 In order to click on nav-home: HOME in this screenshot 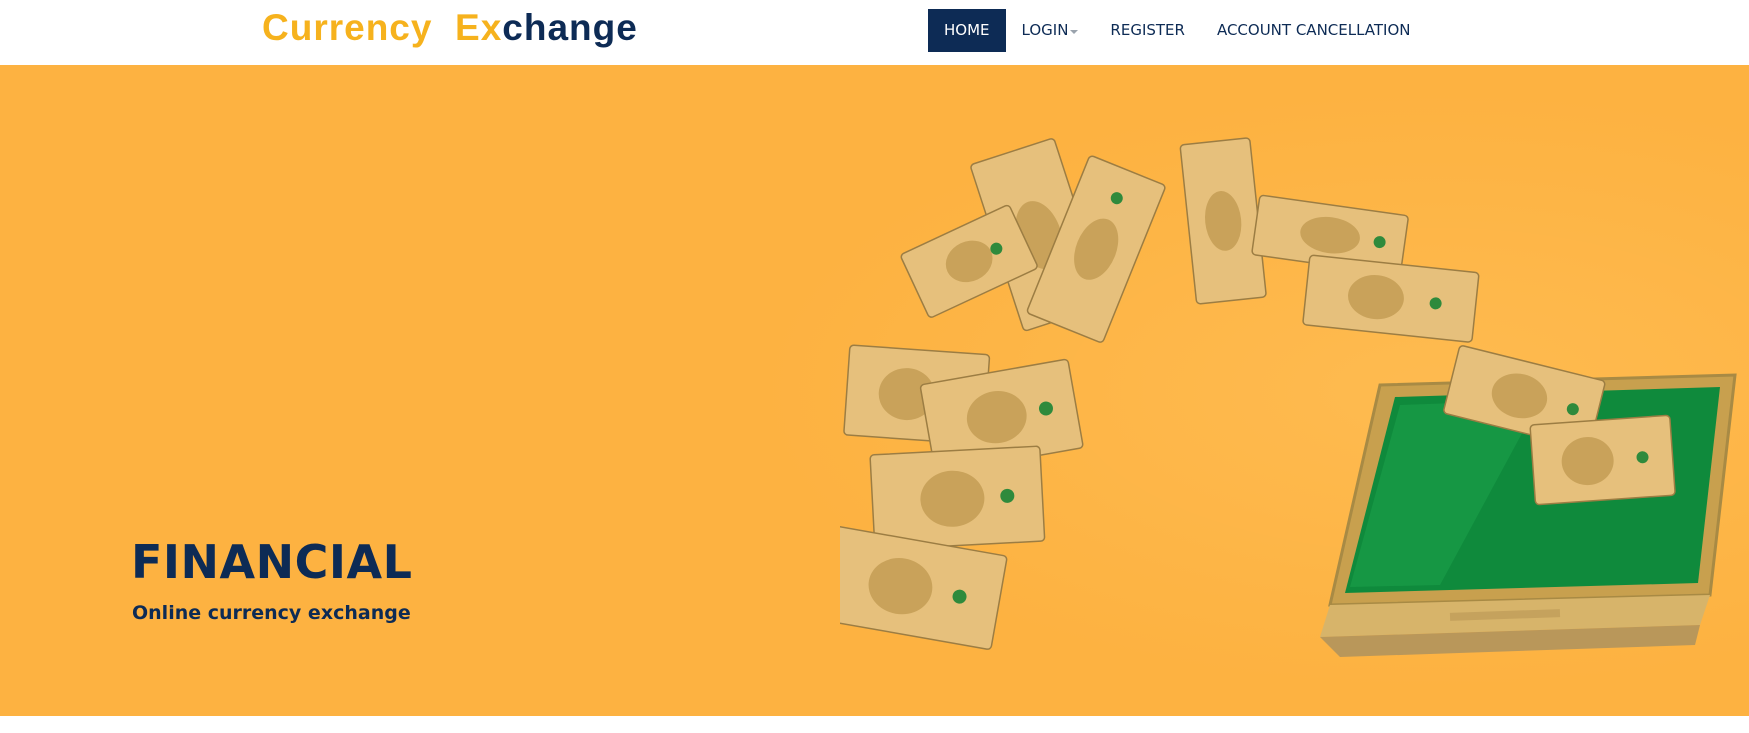, I will do `click(967, 30)`.